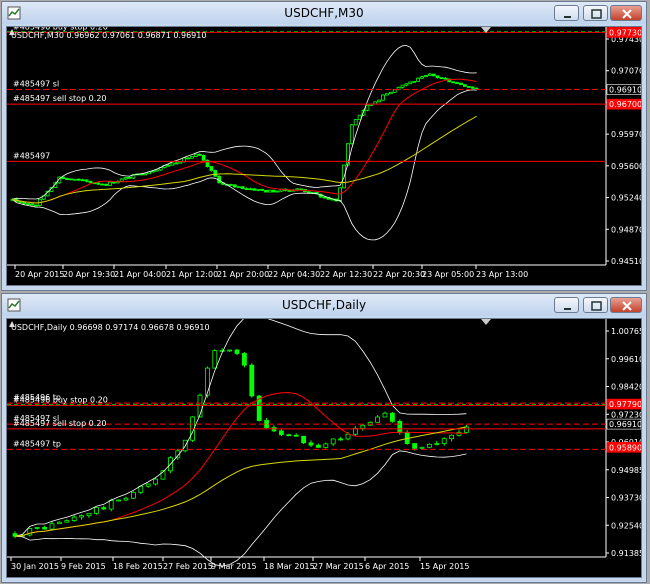  I want to click on price-axis-label: 0.94985, so click(626, 470).